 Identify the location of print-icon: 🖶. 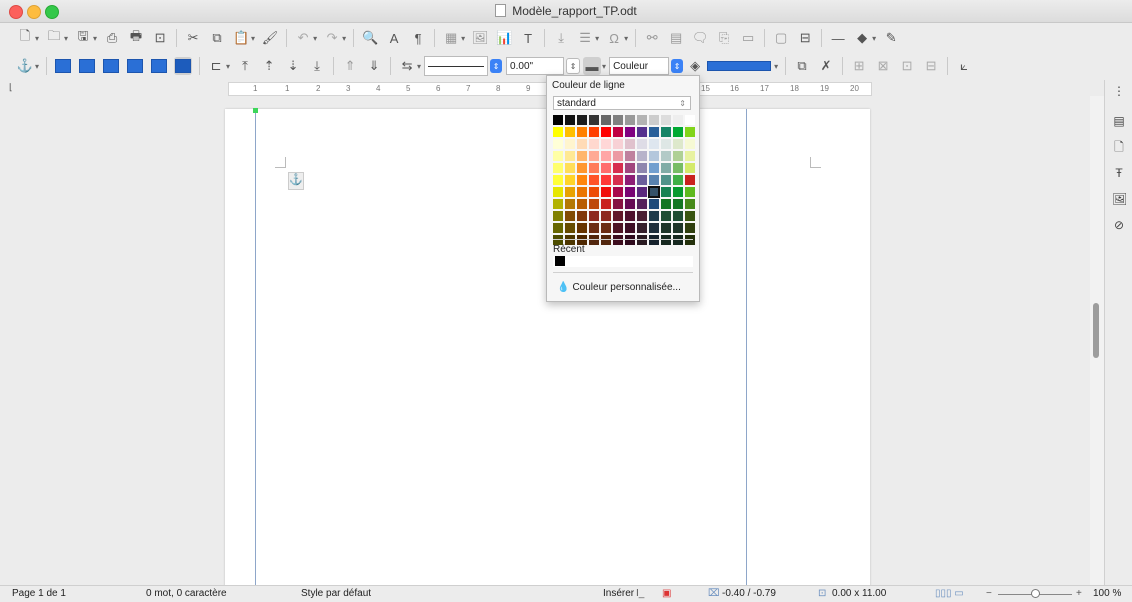
(136, 37).